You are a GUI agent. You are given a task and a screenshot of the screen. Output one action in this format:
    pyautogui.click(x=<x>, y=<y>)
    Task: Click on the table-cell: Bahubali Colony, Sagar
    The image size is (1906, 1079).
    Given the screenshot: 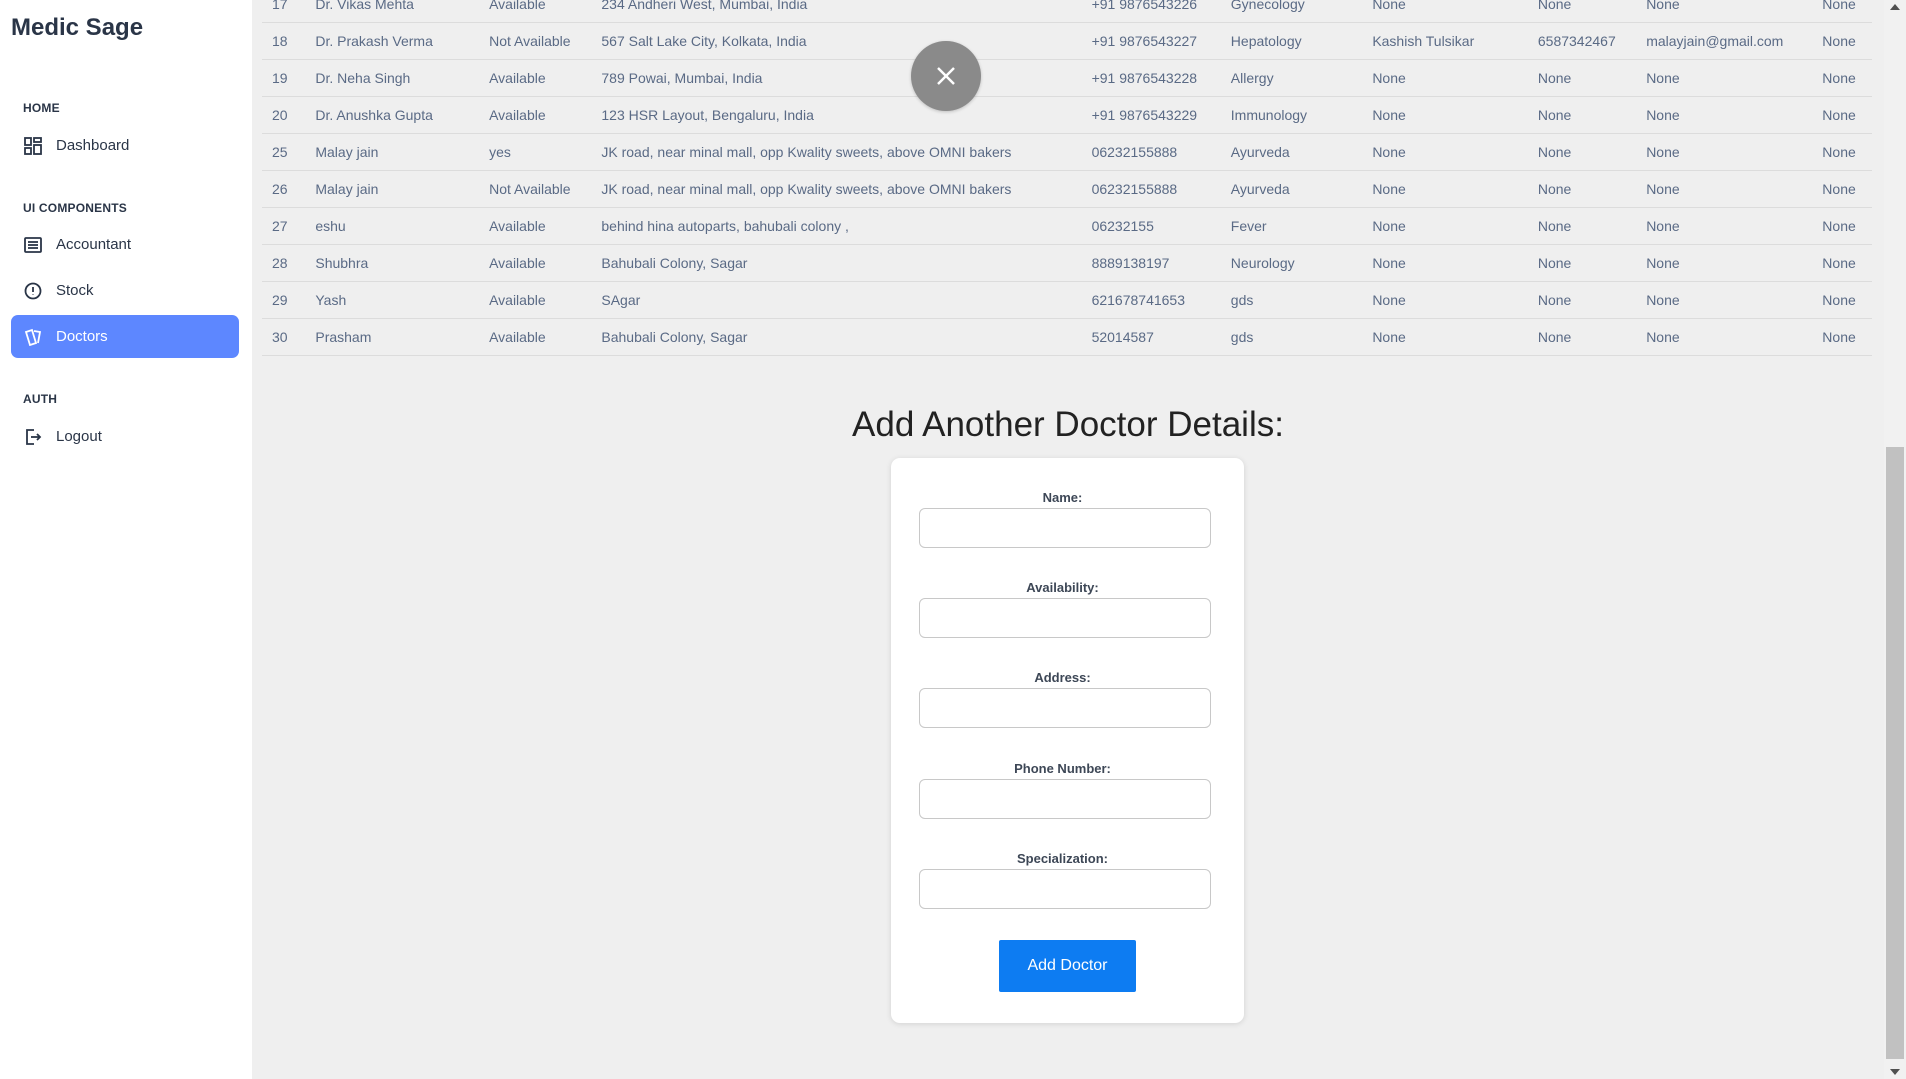 What is the action you would take?
    pyautogui.click(x=846, y=263)
    